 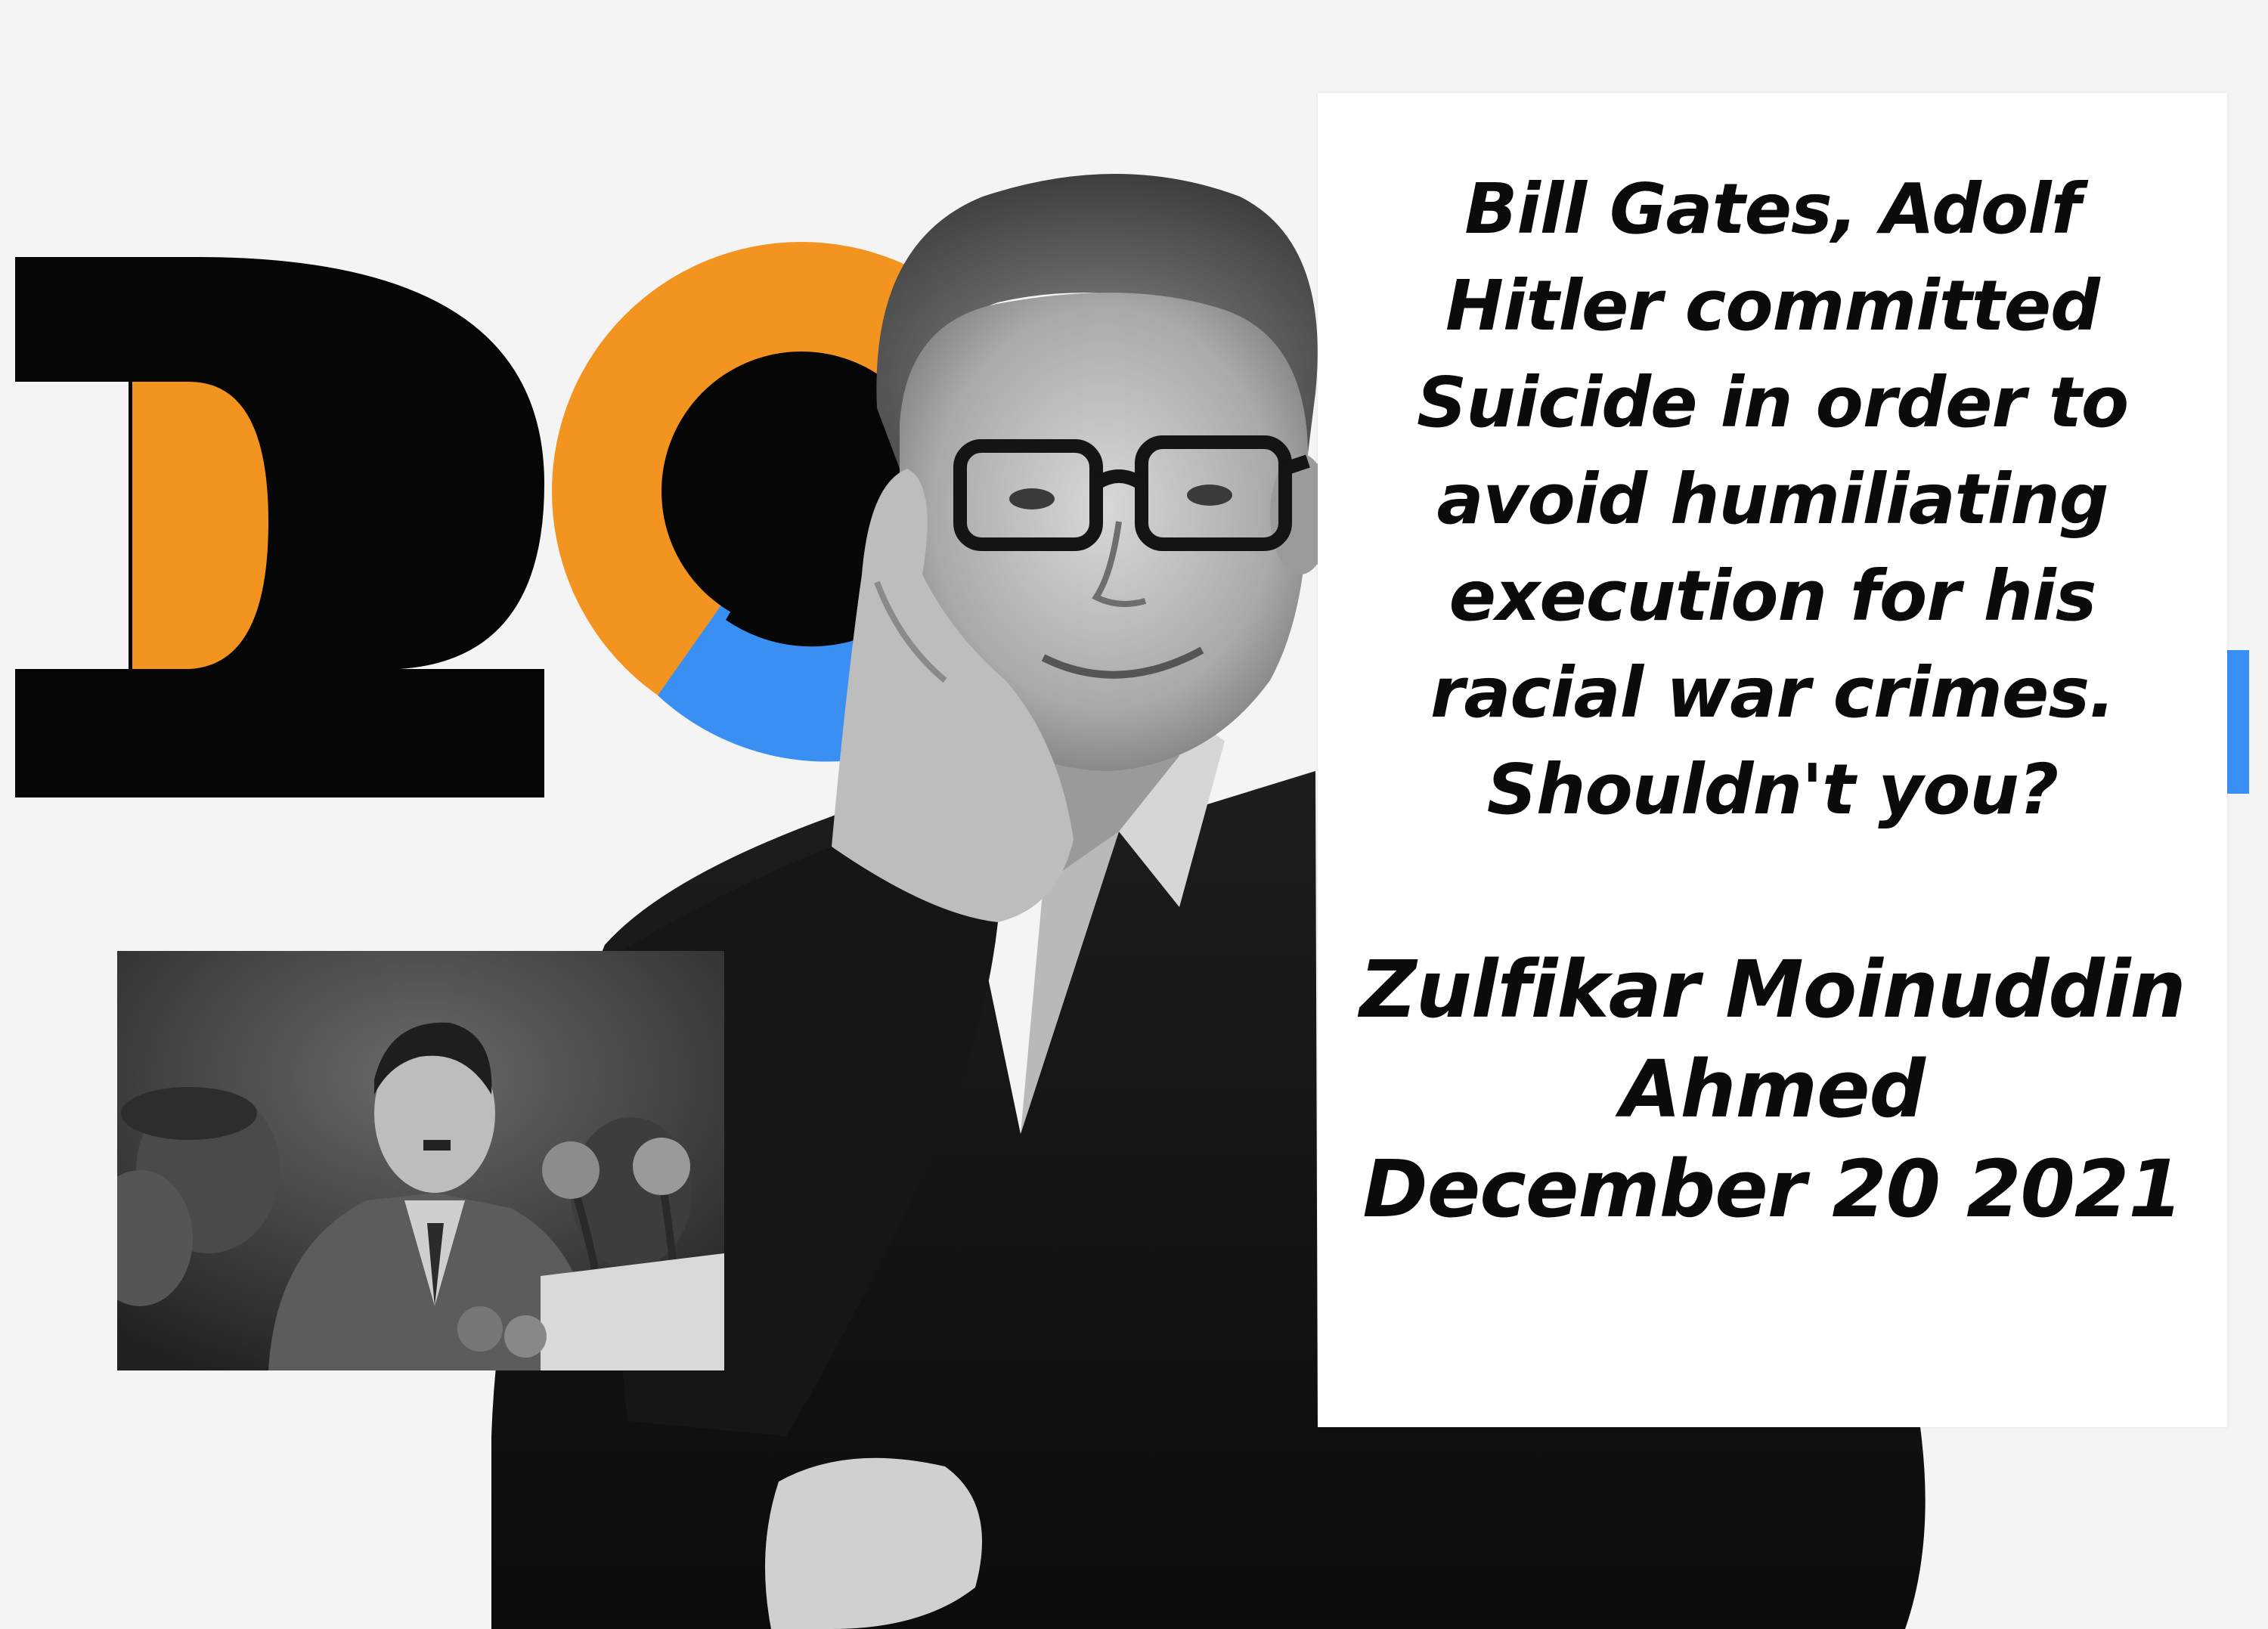 What do you see at coordinates (420, 1160) in the screenshot?
I see `inset-historical-photo` at bounding box center [420, 1160].